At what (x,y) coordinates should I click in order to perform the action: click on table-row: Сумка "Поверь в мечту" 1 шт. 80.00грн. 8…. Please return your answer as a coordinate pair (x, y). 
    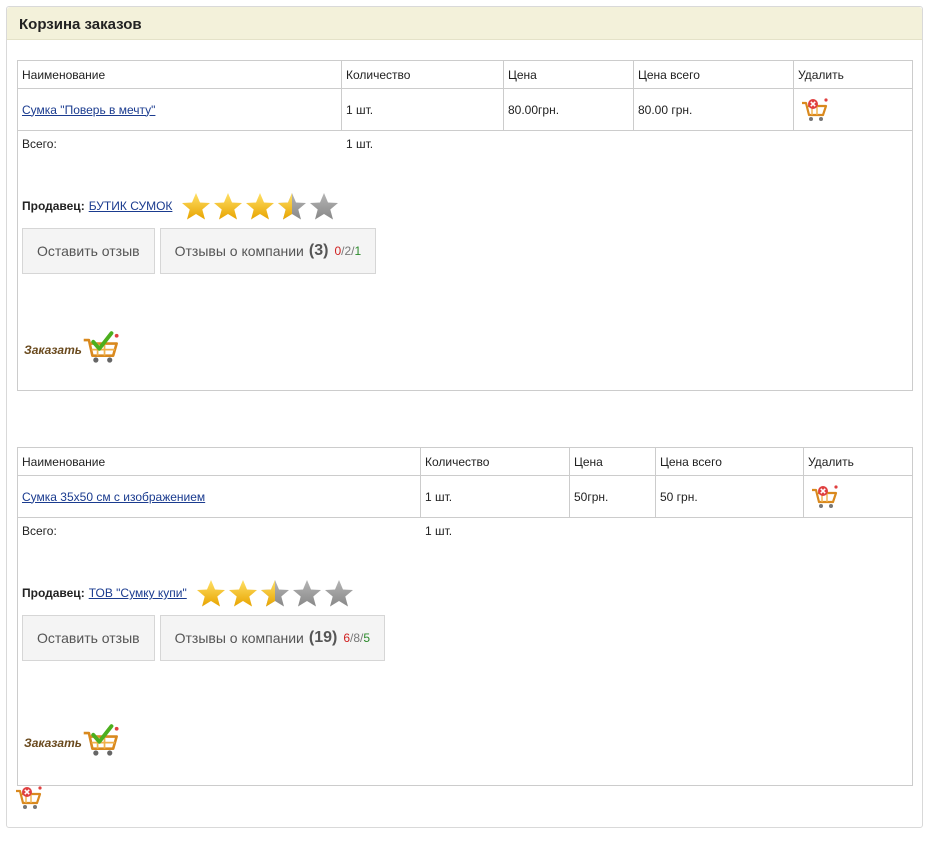
    Looking at the image, I should click on (465, 110).